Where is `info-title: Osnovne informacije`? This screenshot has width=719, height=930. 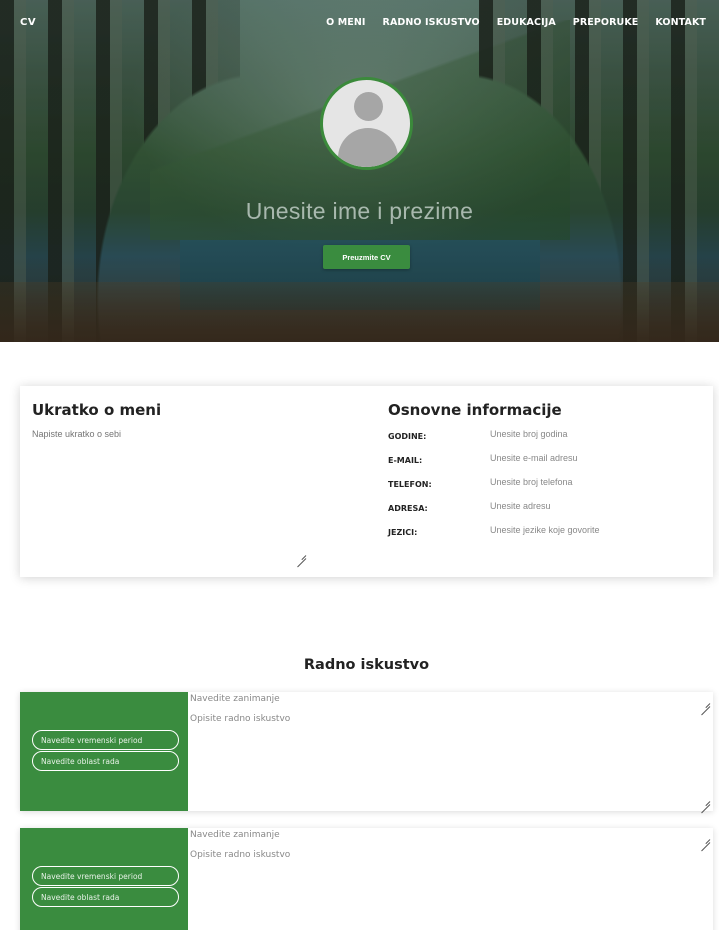
info-title: Osnovne informacije is located at coordinates (475, 410).